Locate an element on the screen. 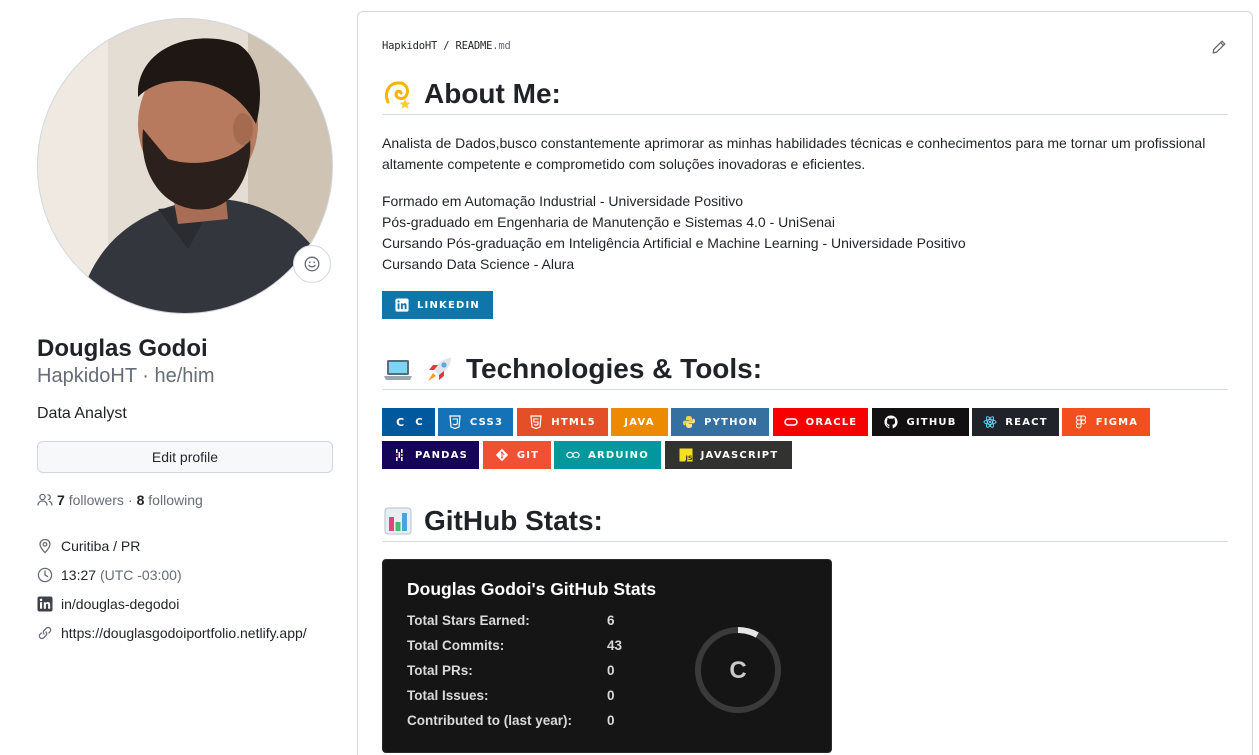 Image resolution: width=1259 pixels, height=755 pixels. stat-label: Contributed to (last year): is located at coordinates (490, 720).